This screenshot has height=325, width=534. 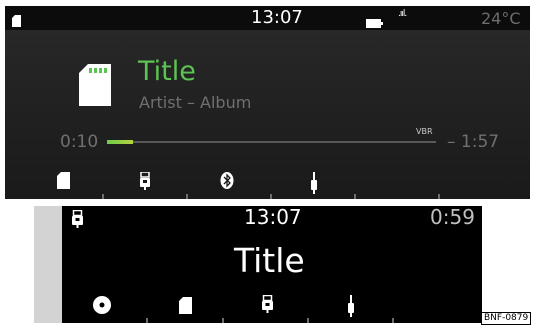 I want to click on progress-bar, so click(x=271, y=142).